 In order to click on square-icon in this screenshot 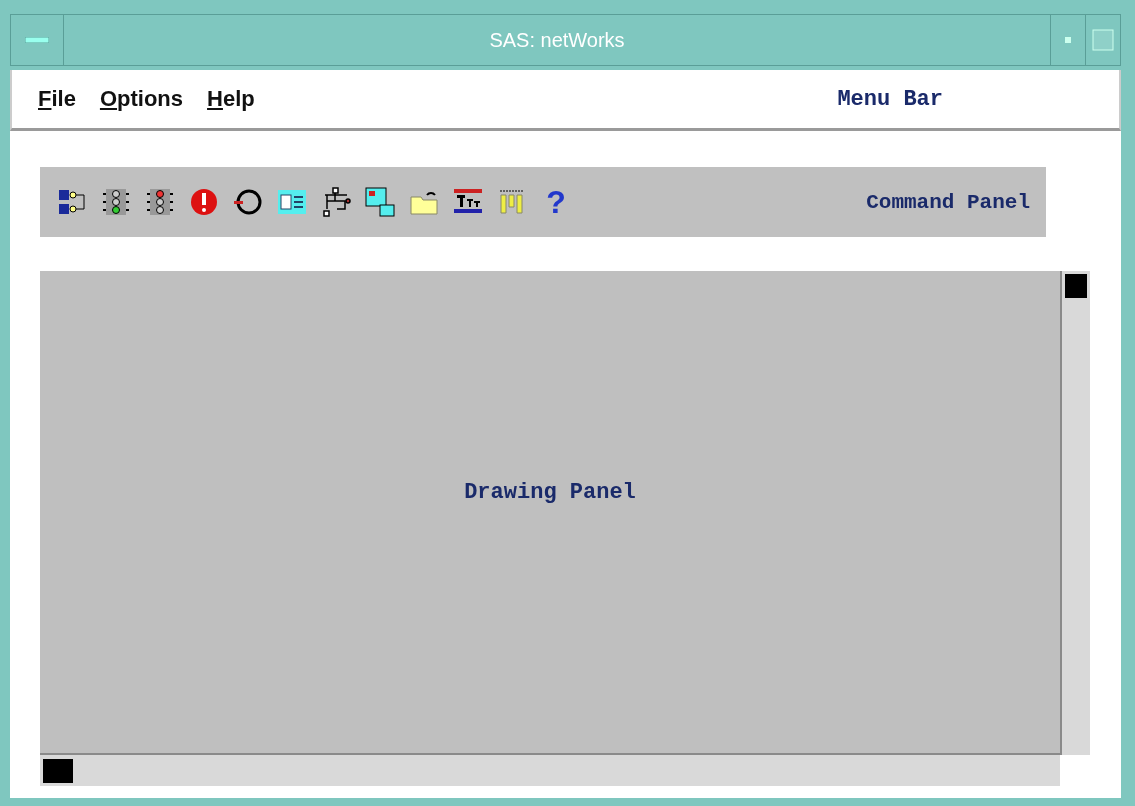, I will do `click(1103, 40)`.